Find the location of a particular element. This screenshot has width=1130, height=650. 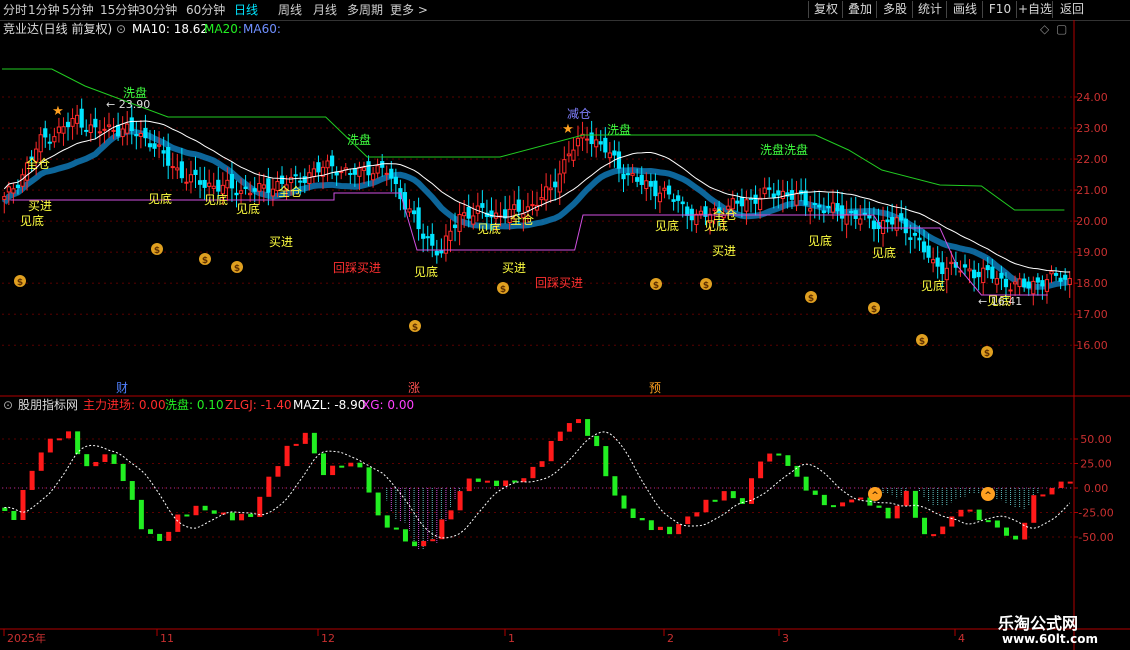

ind-tick-label: -50.00 is located at coordinates (1095, 537).